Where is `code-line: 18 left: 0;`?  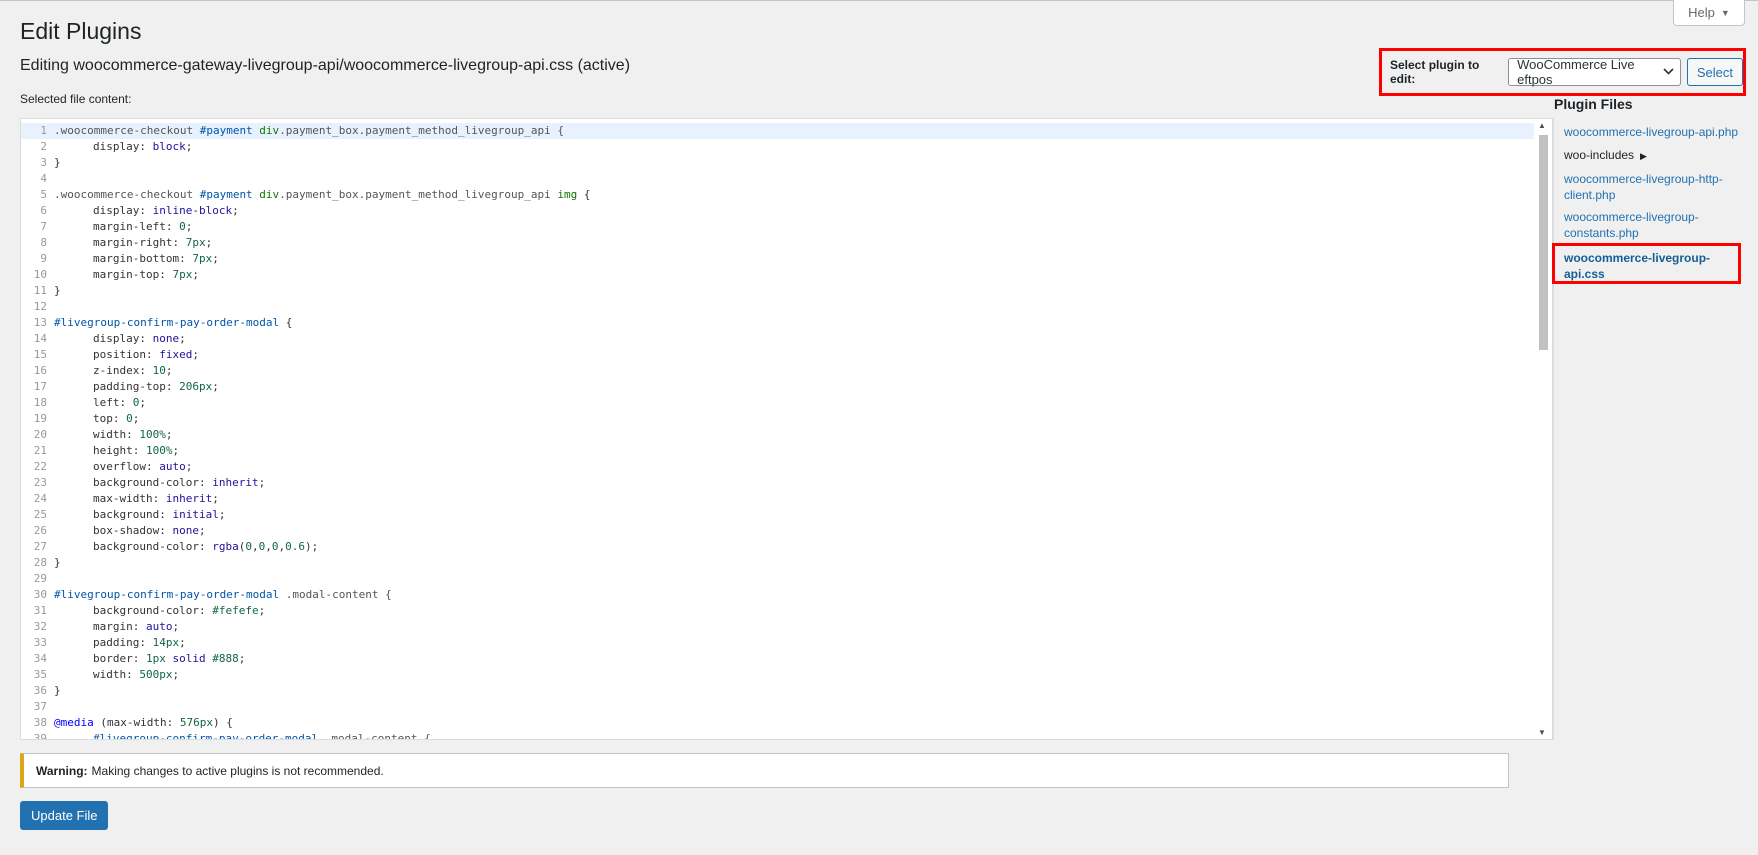
code-line: 18 left: 0; is located at coordinates (778, 403).